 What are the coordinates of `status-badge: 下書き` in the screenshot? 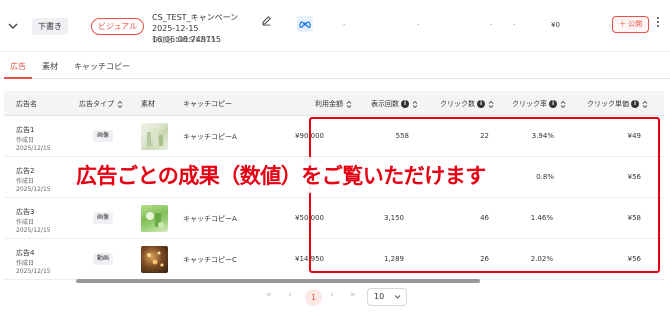 It's located at (50, 26).